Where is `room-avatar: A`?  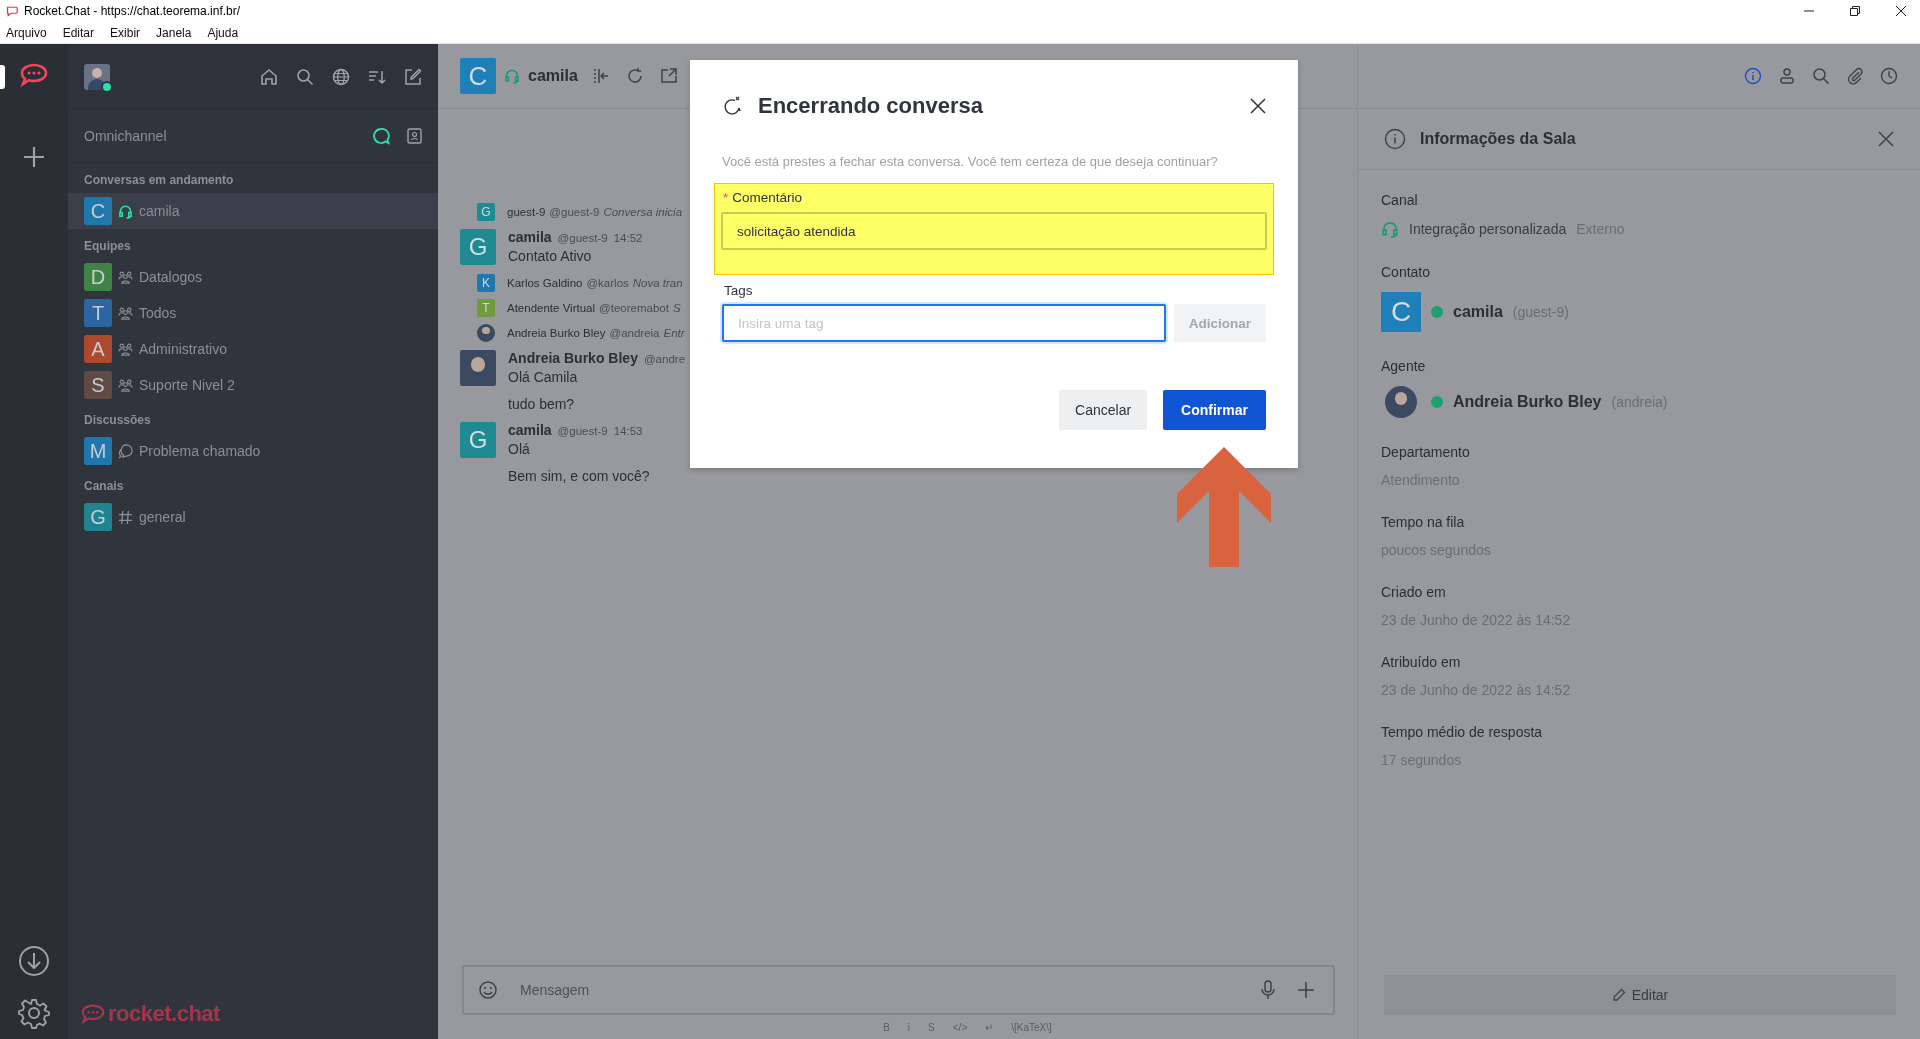 room-avatar: A is located at coordinates (98, 349).